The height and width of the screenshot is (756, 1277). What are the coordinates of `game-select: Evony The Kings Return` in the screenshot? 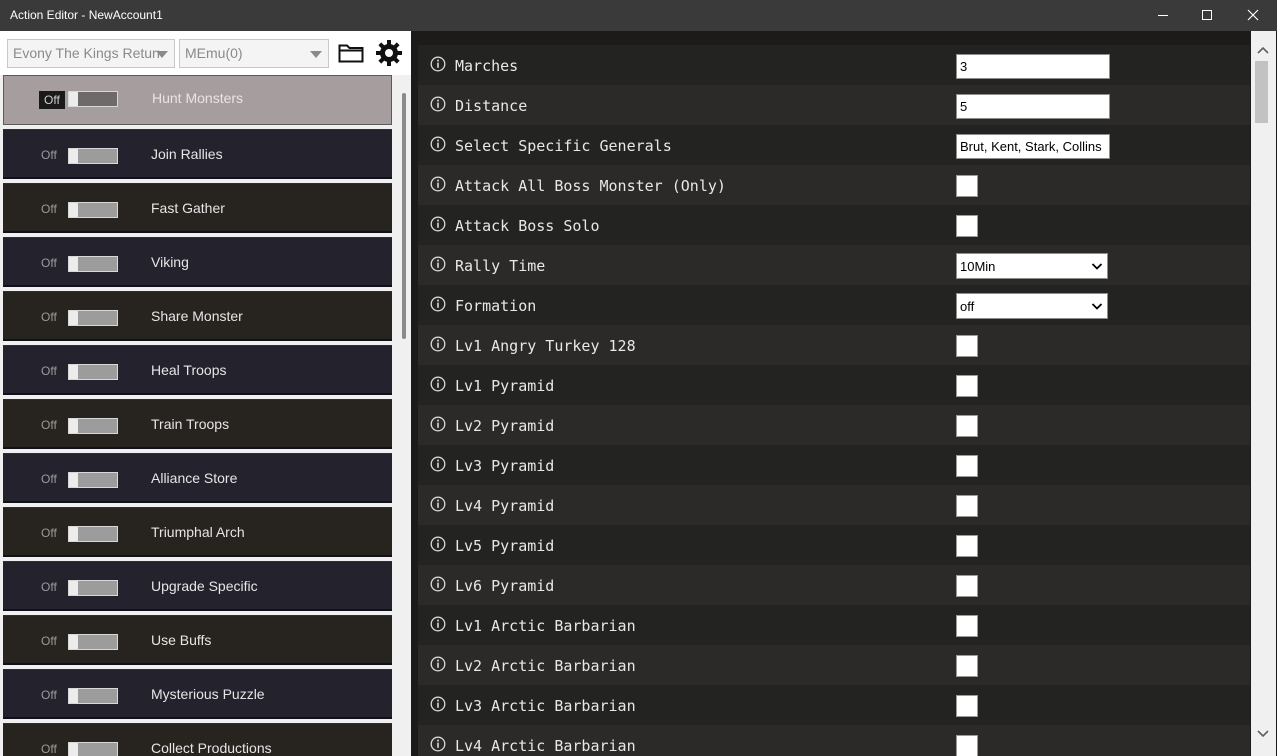 It's located at (91, 53).